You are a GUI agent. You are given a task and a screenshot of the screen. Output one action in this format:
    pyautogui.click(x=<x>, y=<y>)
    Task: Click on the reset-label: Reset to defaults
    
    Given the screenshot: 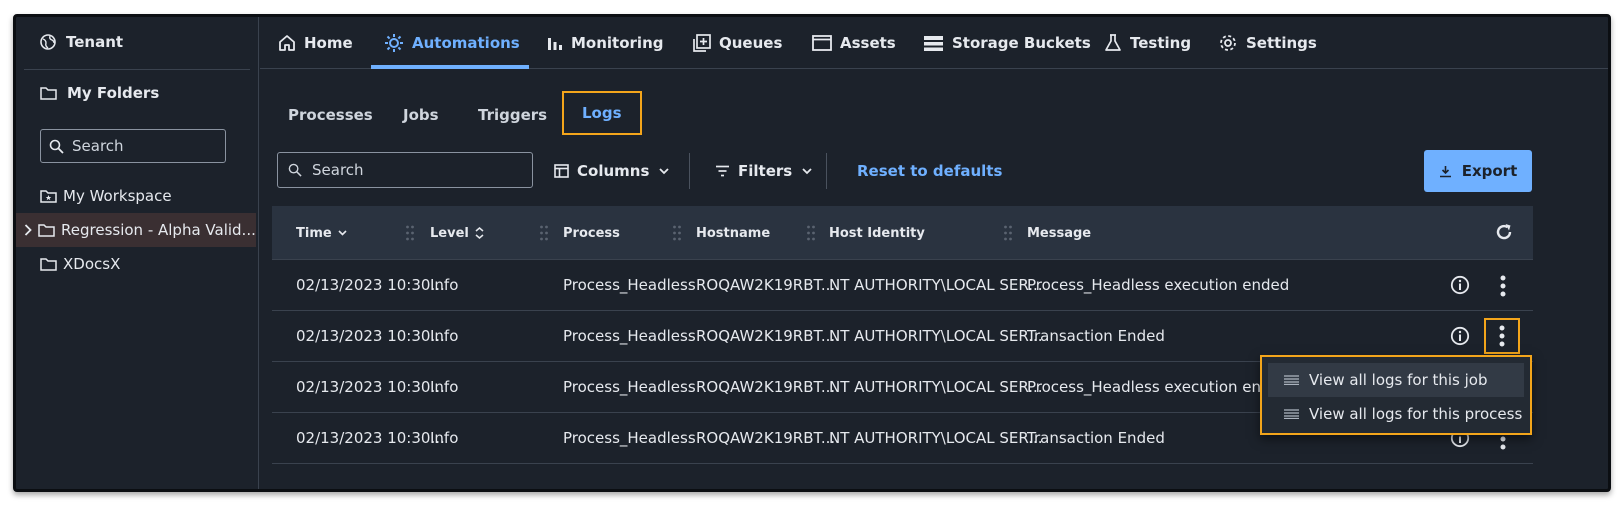 What is the action you would take?
    pyautogui.click(x=930, y=171)
    